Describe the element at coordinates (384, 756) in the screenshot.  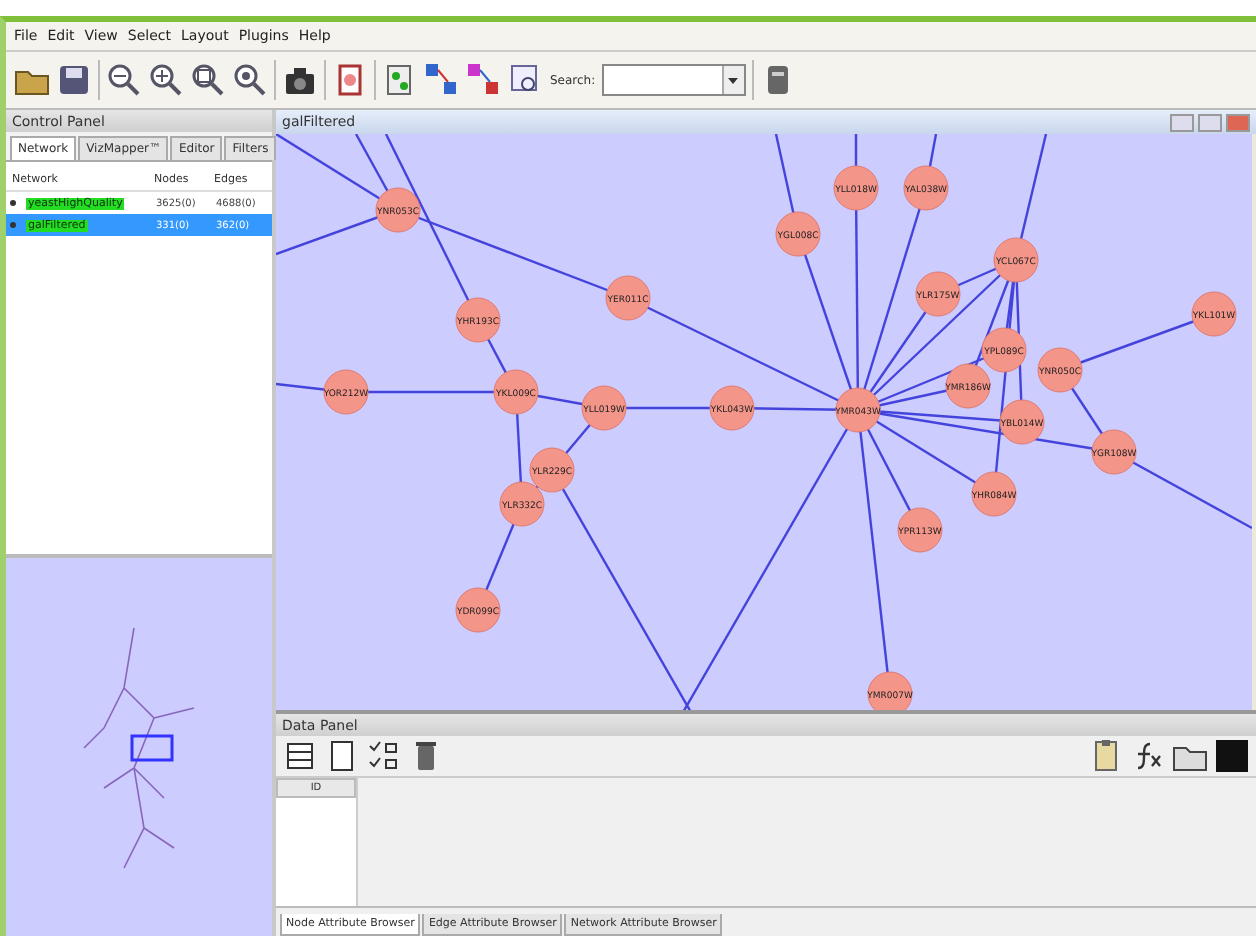
I see `checklist-icon` at that location.